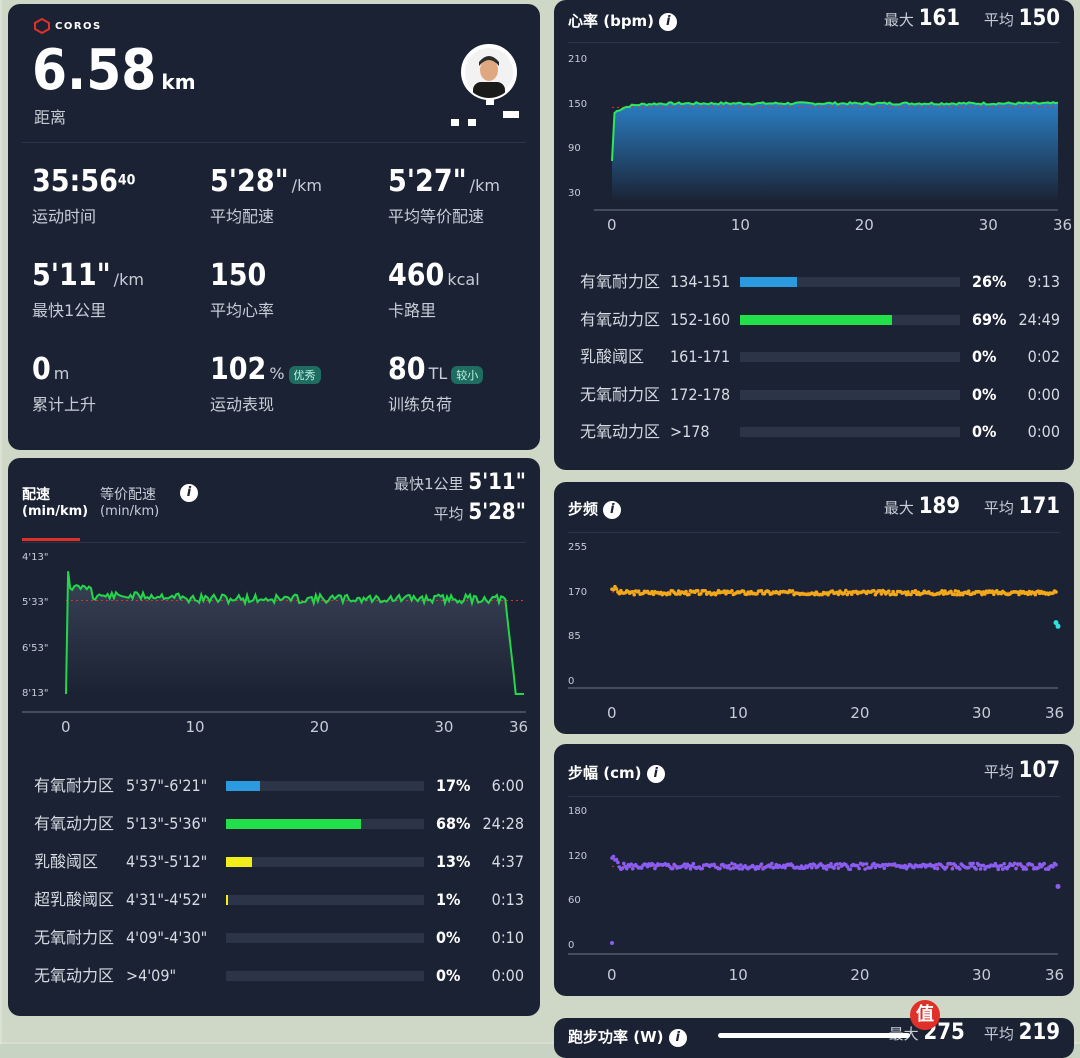 The image size is (1080, 1058). What do you see at coordinates (129, 494) in the screenshot?
I see `equiv-pace-title: 等价配速` at bounding box center [129, 494].